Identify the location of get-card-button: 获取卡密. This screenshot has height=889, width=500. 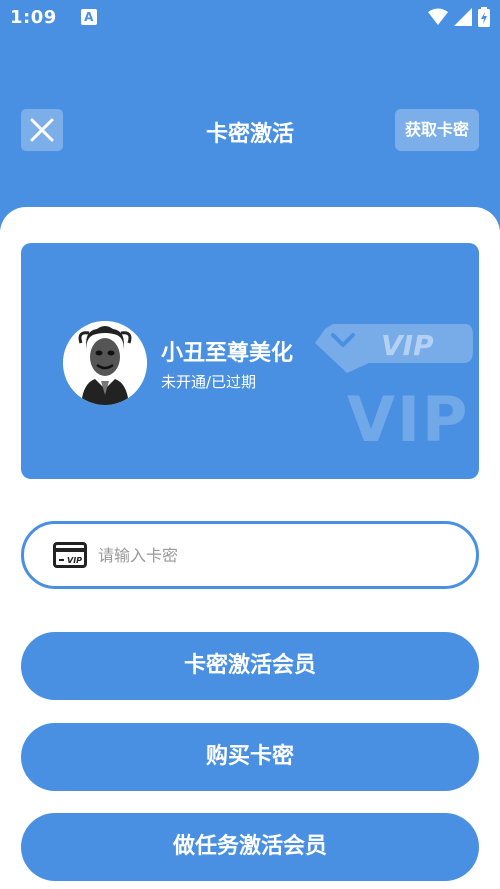
(437, 130).